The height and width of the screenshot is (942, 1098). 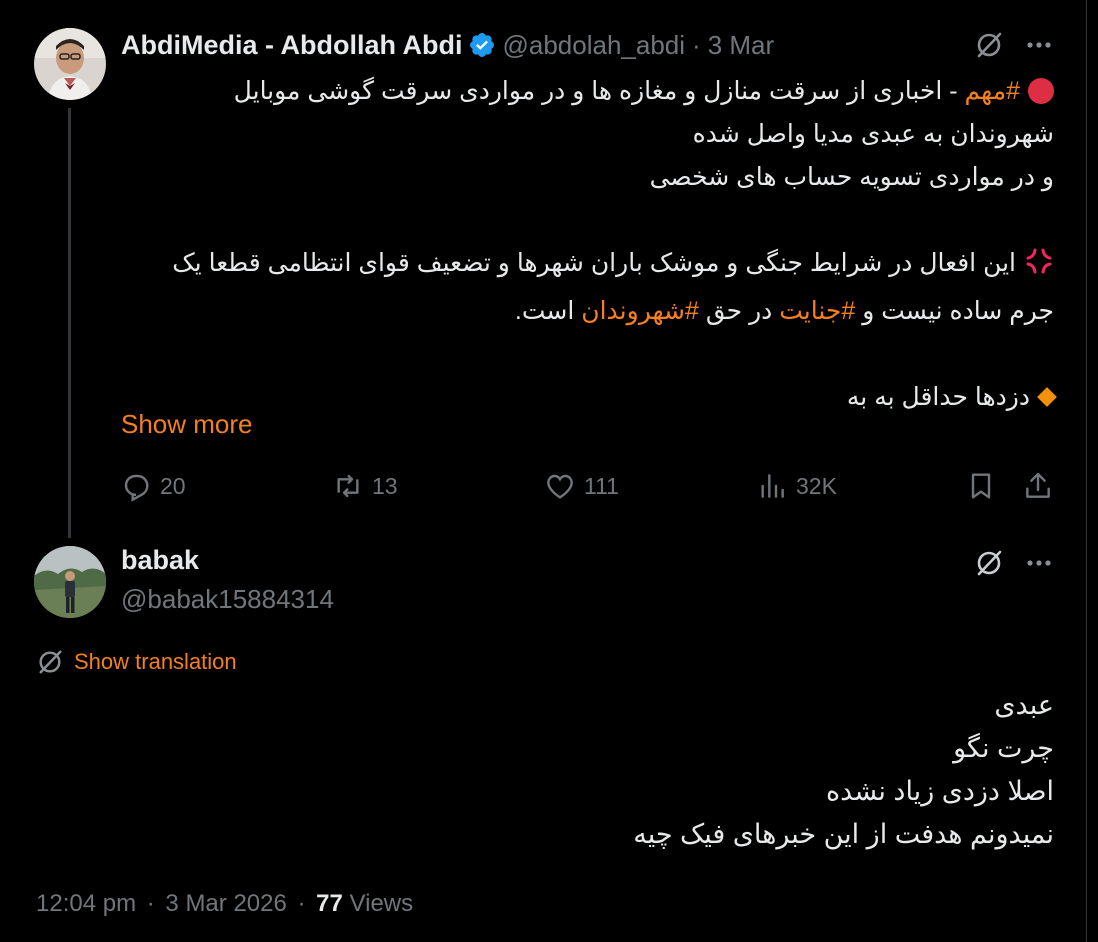 I want to click on show-translation-label: Show translation, so click(x=155, y=661).